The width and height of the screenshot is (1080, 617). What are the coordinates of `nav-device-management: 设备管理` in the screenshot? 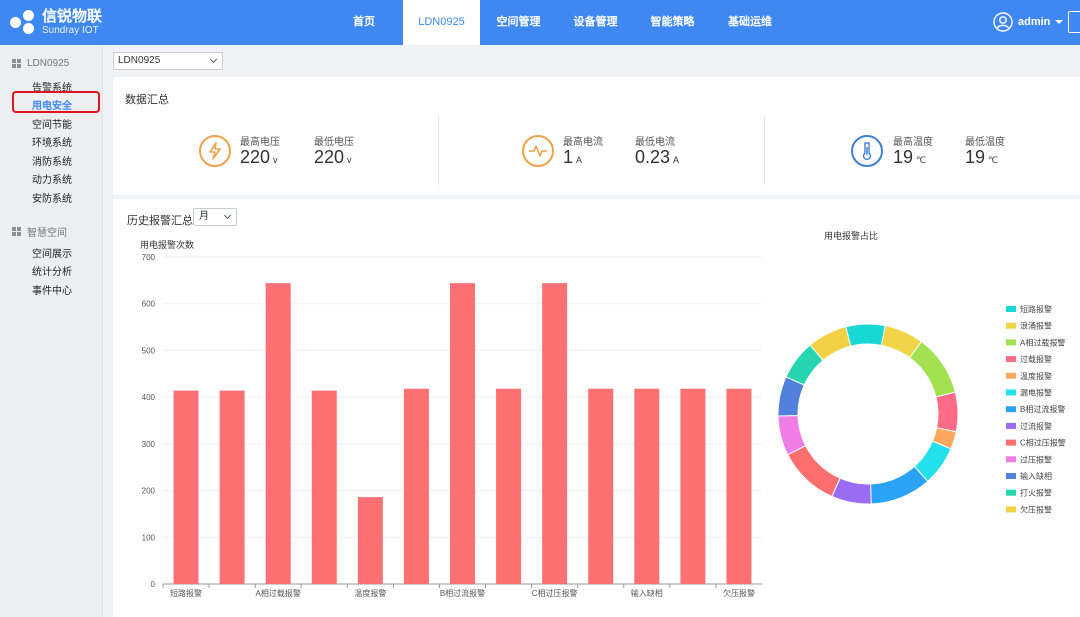 It's located at (595, 22).